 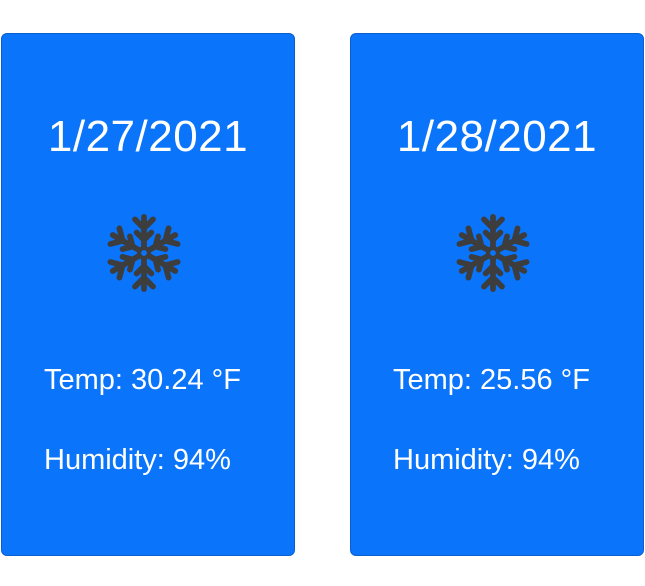 What do you see at coordinates (148, 136) in the screenshot?
I see `forecast-date: 1/27/2021` at bounding box center [148, 136].